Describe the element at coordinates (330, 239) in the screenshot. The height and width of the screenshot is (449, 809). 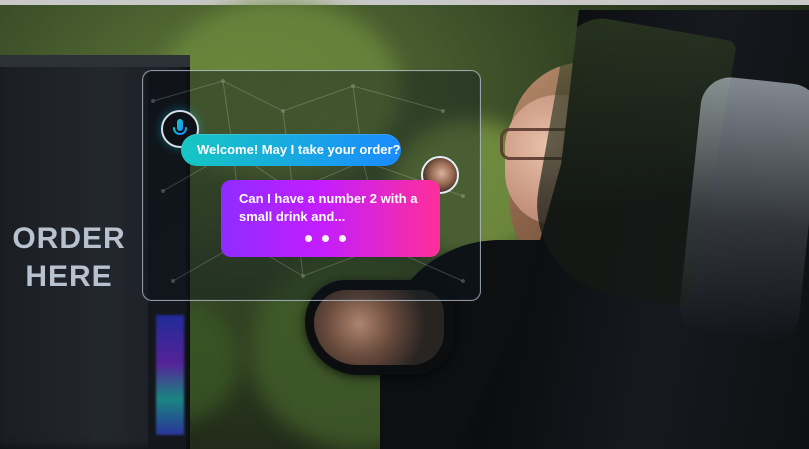
I see `typing-indicator` at that location.